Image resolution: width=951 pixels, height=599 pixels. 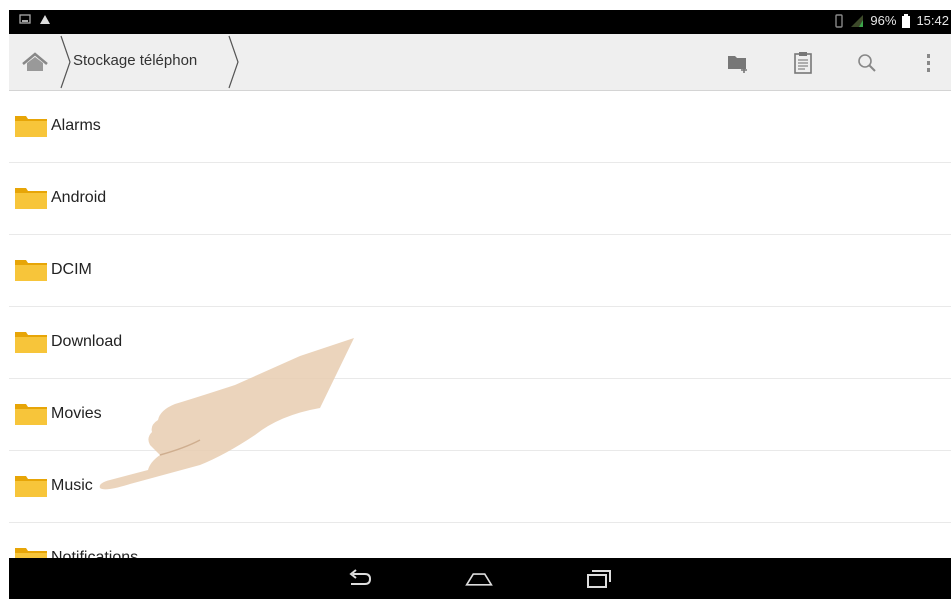 I want to click on folder-name: Music, so click(x=72, y=485).